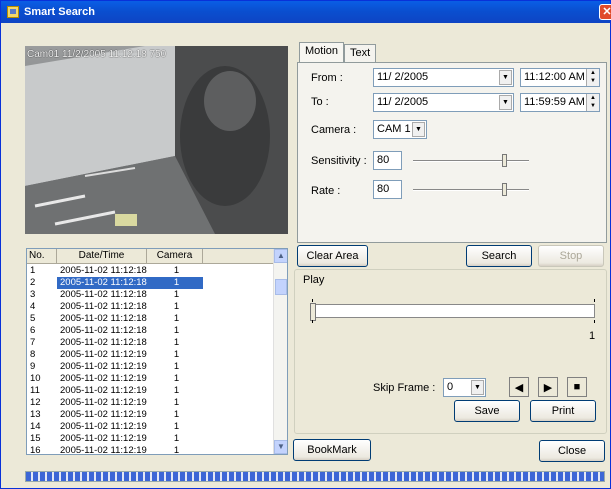  Describe the element at coordinates (315, 476) in the screenshot. I see `progress-bar` at that location.